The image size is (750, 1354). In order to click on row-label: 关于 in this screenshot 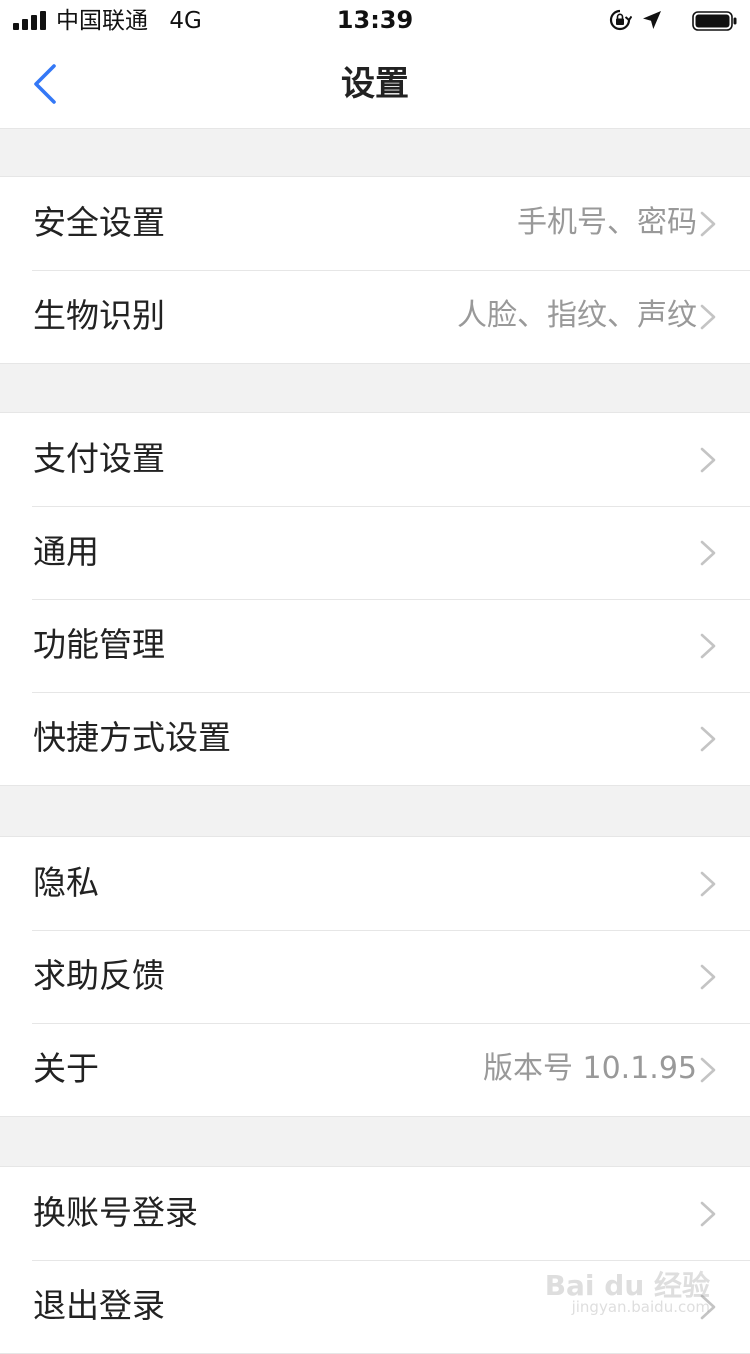, I will do `click(66, 1068)`.